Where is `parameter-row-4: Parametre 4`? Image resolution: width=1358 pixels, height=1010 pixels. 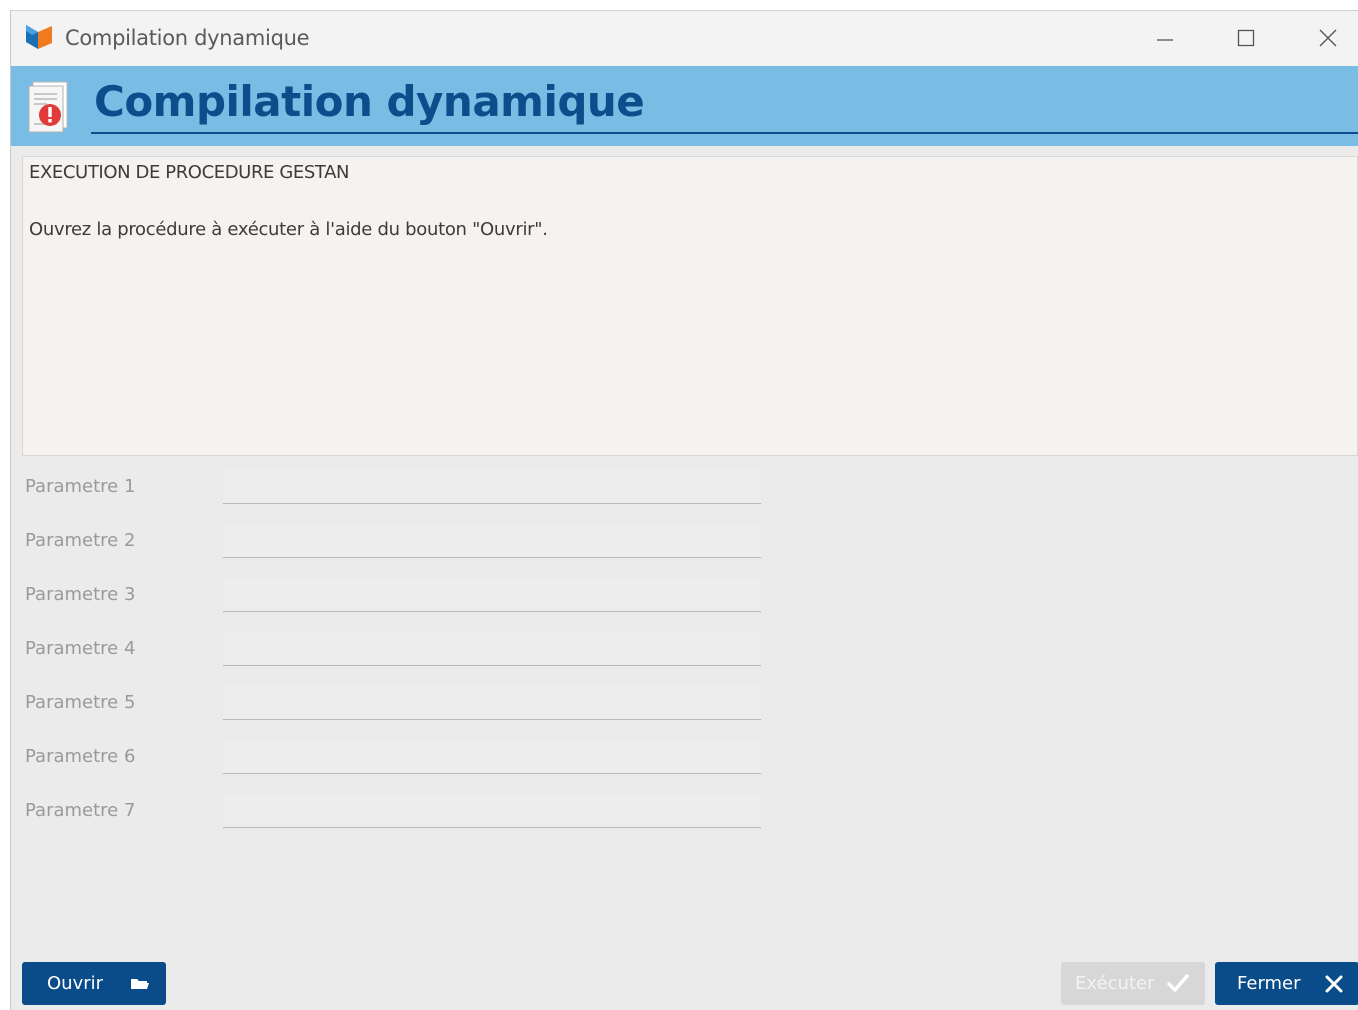
parameter-row-4: Parametre 4 is located at coordinates (391, 650).